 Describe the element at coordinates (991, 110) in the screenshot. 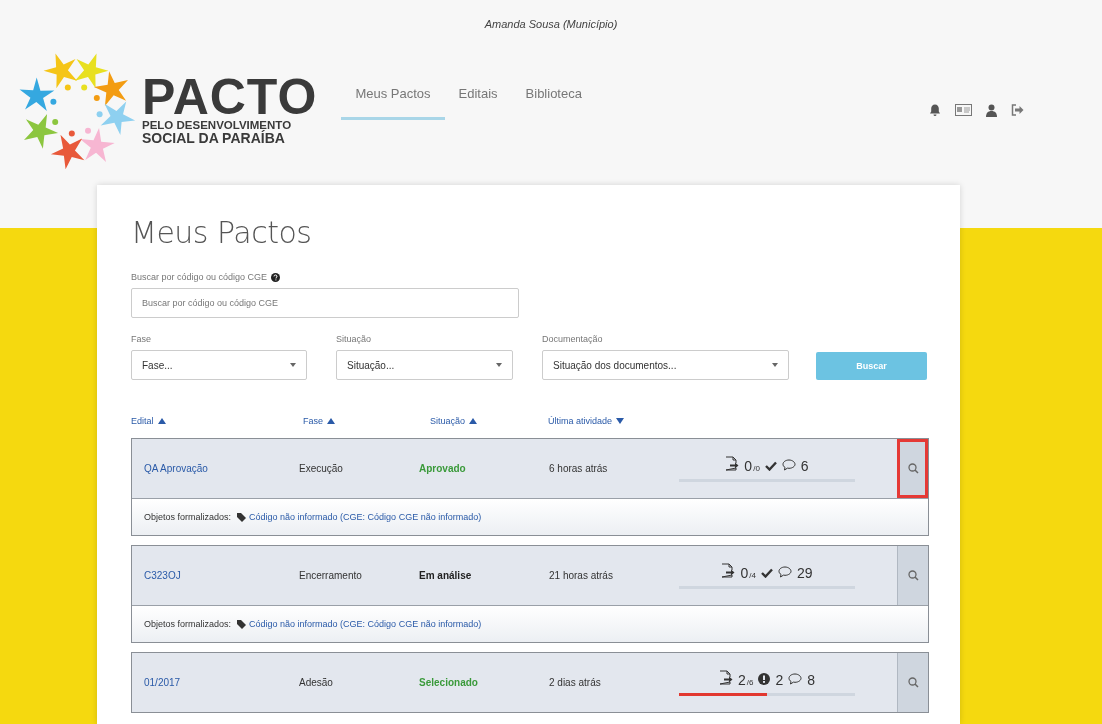

I see `user-icon` at that location.